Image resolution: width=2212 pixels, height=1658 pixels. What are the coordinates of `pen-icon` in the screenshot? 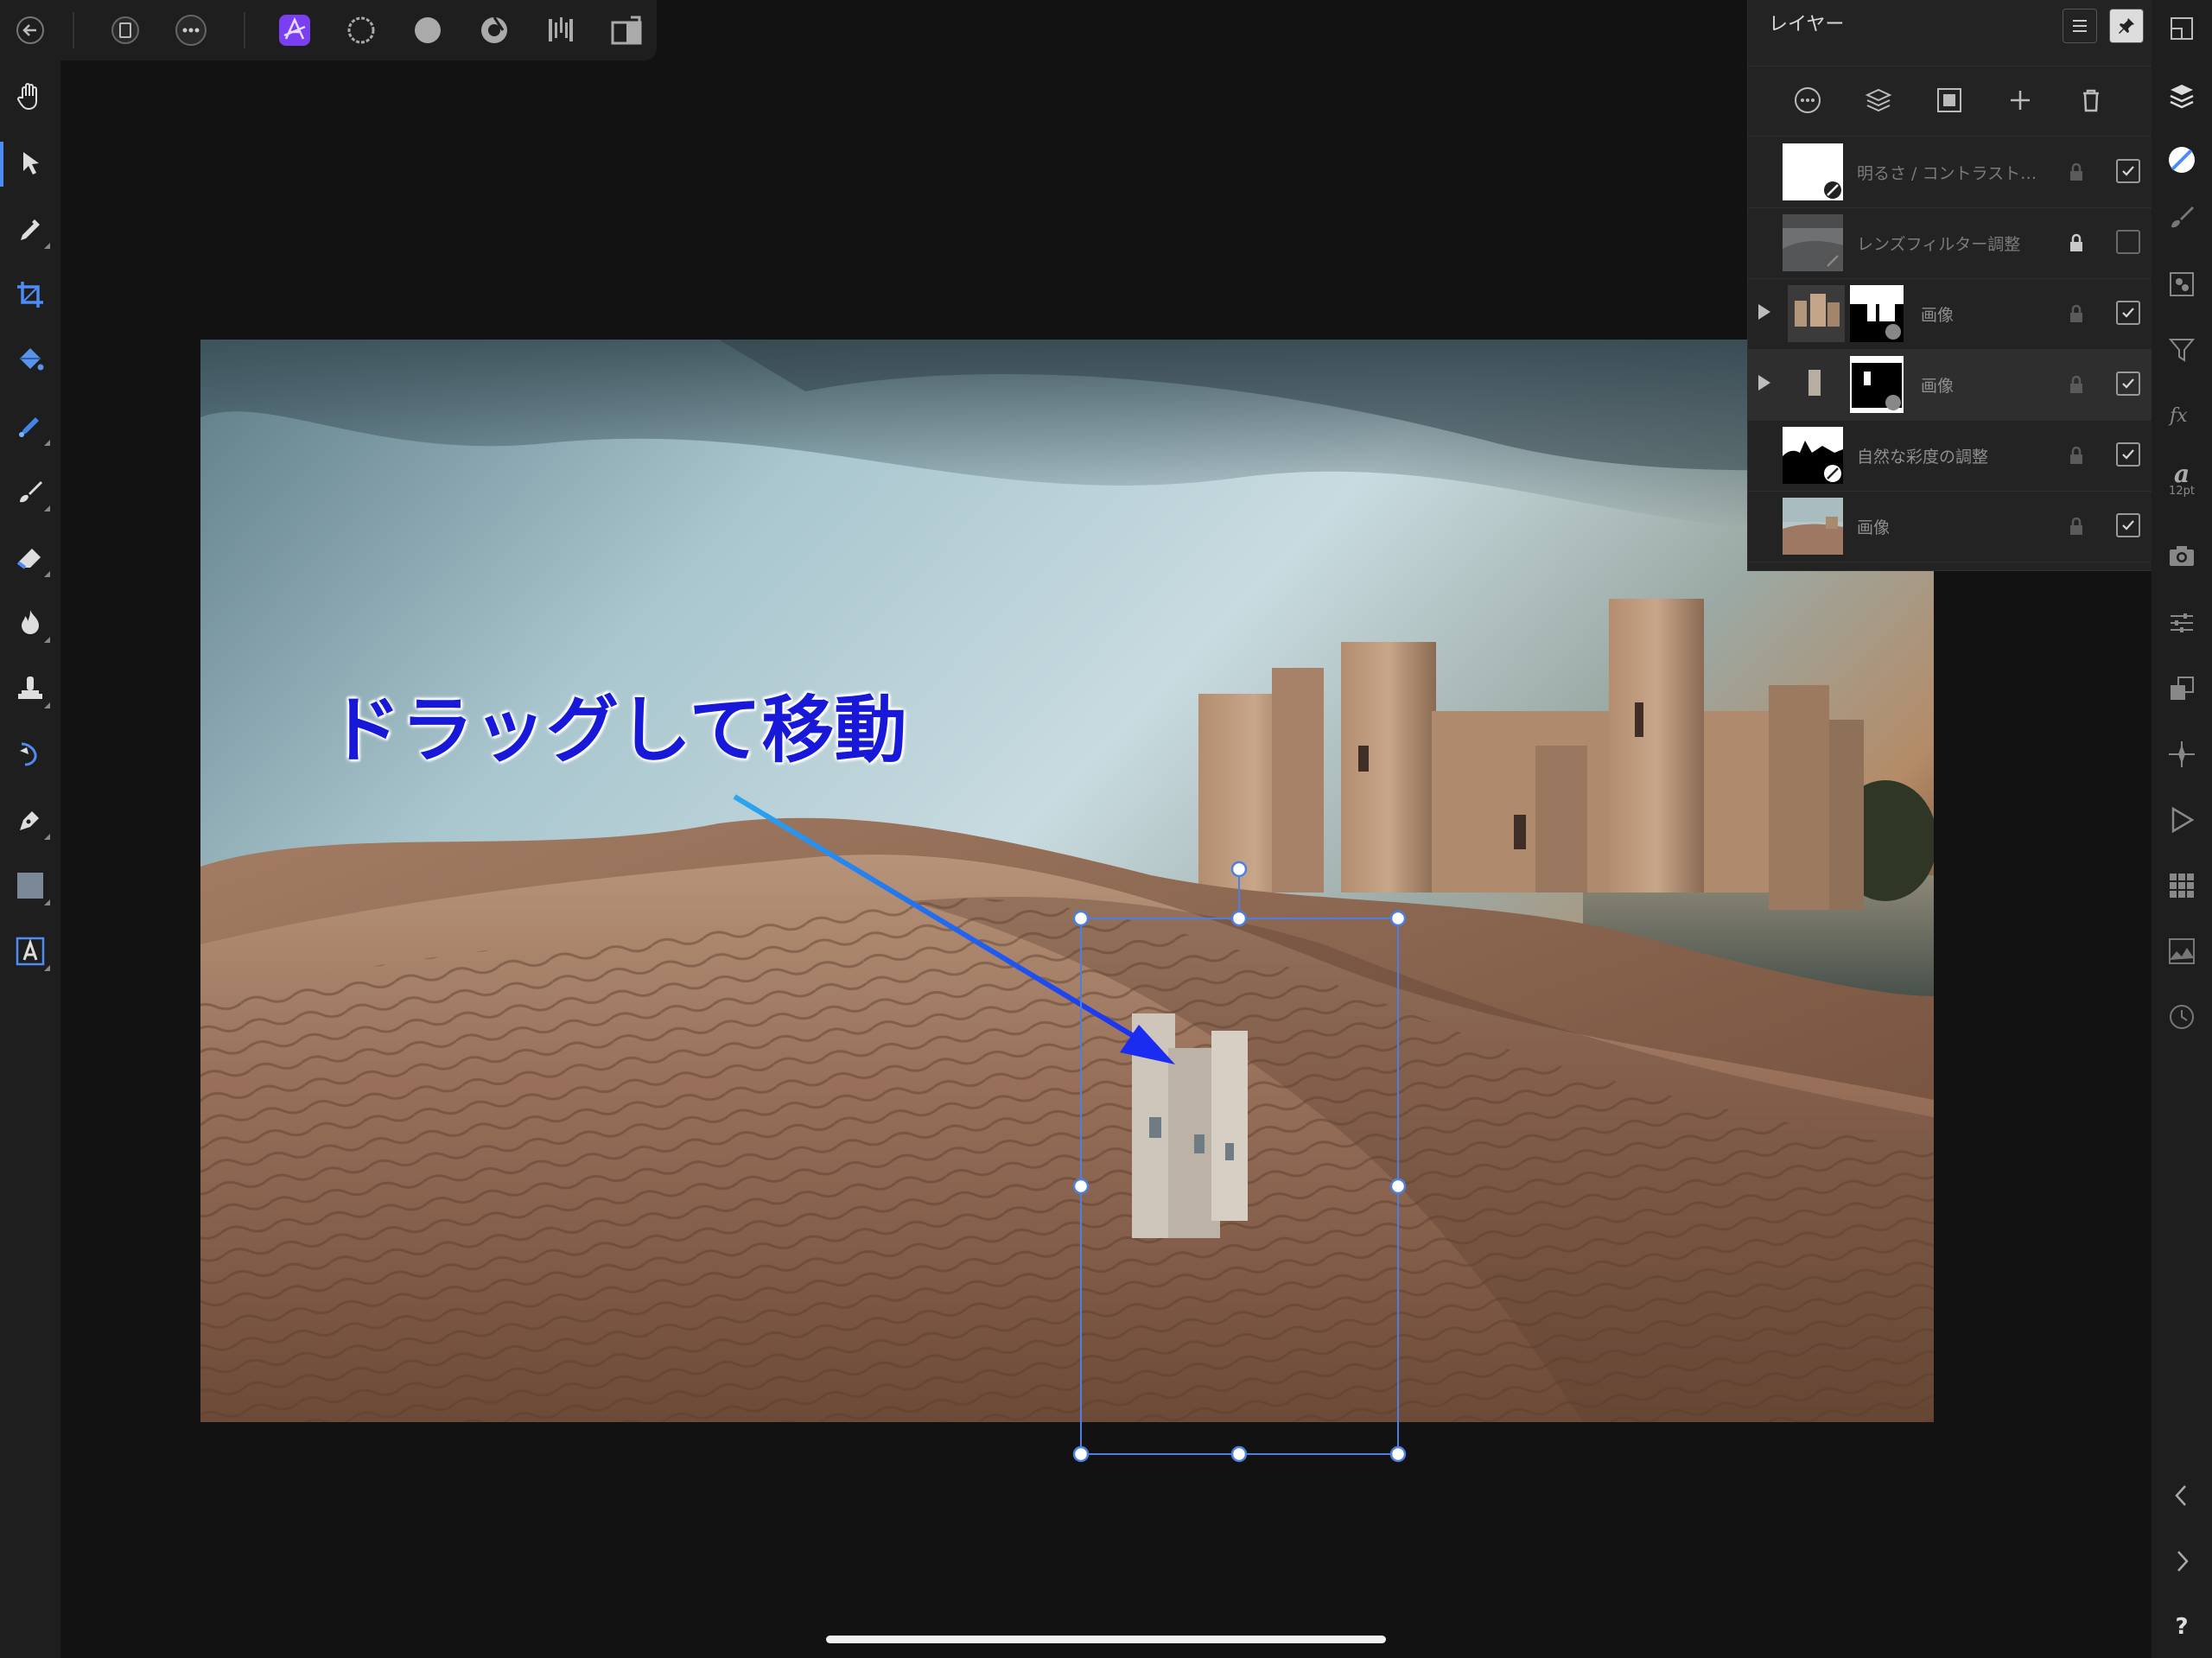 It's located at (31, 820).